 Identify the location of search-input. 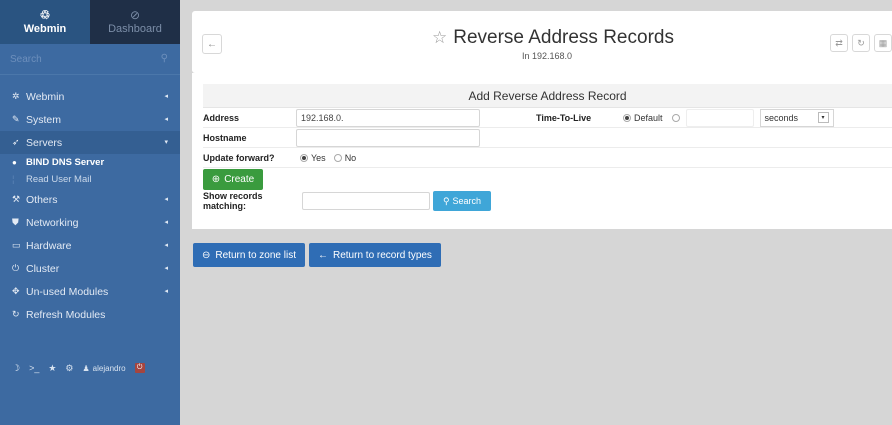
(90, 59).